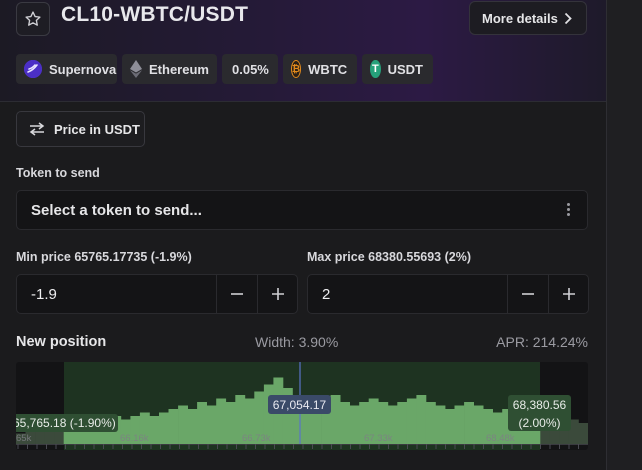 Image resolution: width=642 pixels, height=470 pixels. I want to click on x-axis-tick-label: 66.73k, so click(256, 438).